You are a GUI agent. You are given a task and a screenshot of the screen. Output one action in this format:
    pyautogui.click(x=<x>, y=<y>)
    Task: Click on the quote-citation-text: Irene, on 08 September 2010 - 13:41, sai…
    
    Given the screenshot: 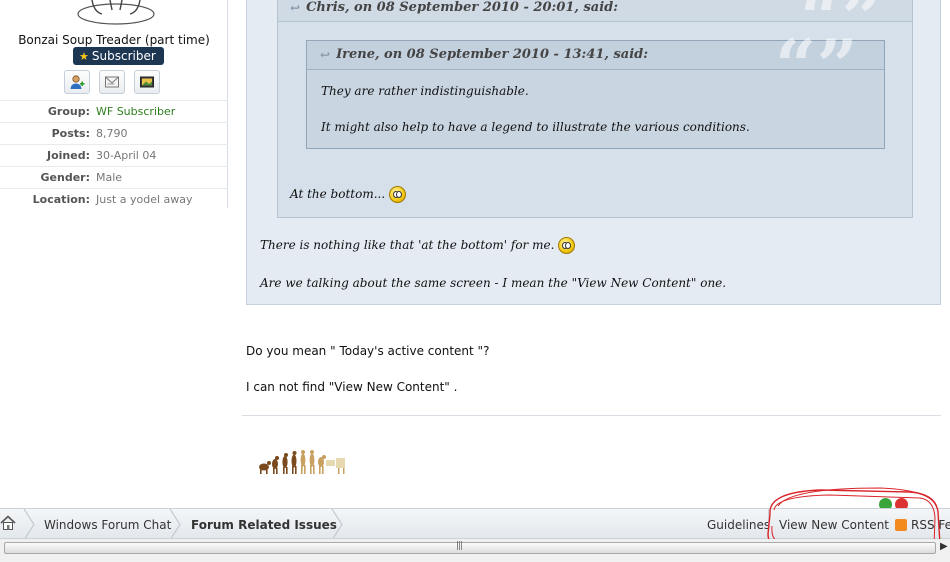 What is the action you would take?
    pyautogui.click(x=492, y=54)
    